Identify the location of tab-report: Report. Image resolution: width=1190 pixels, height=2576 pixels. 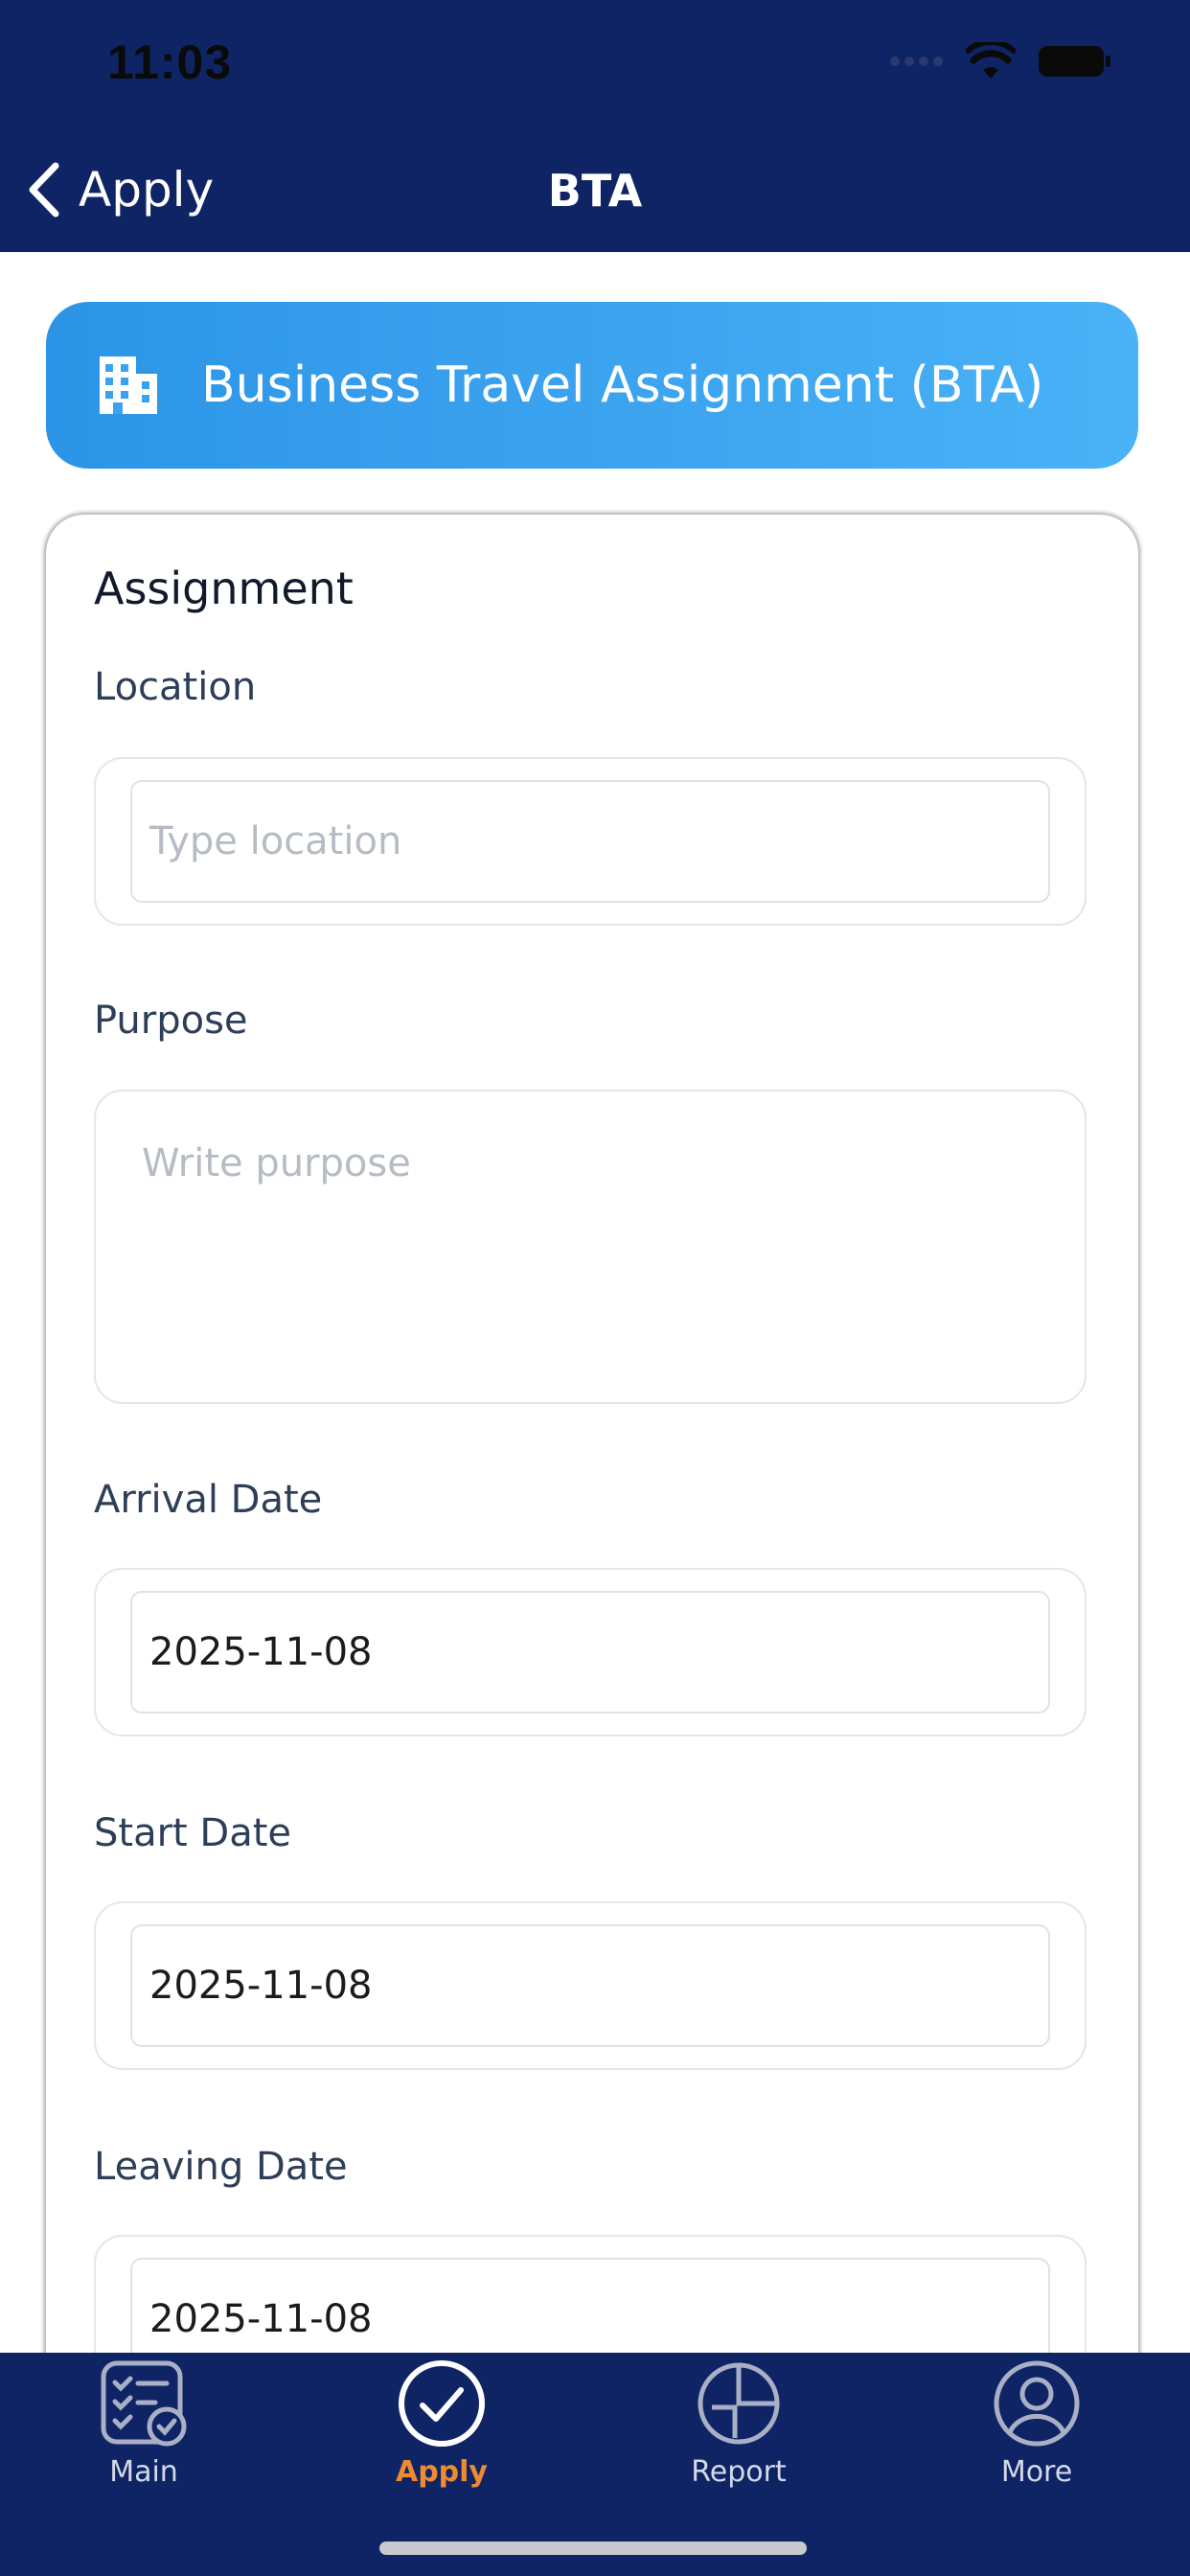
(739, 2423).